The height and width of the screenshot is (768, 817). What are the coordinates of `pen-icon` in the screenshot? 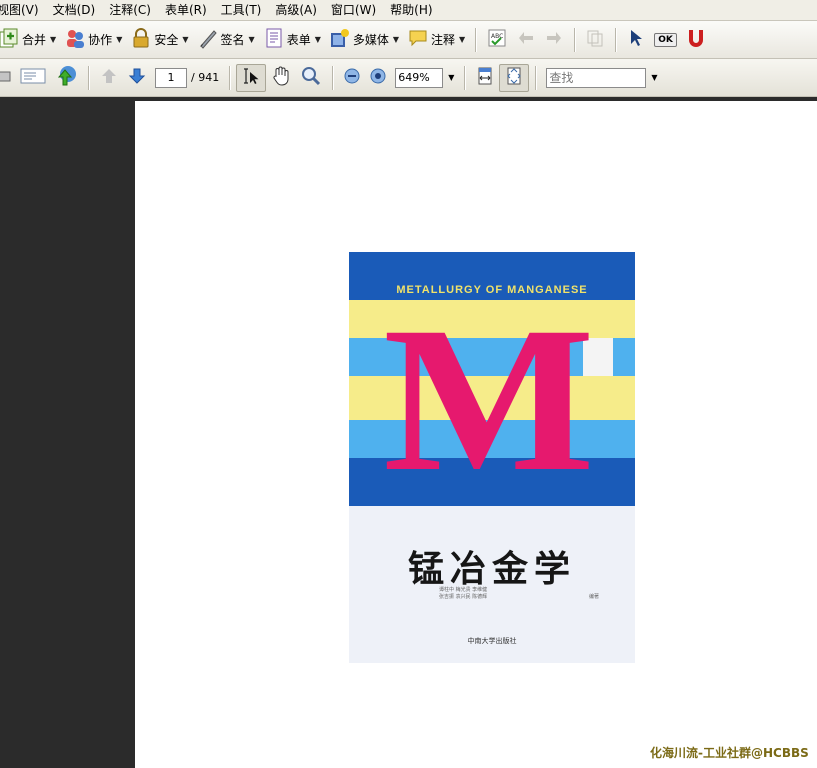 It's located at (208, 39).